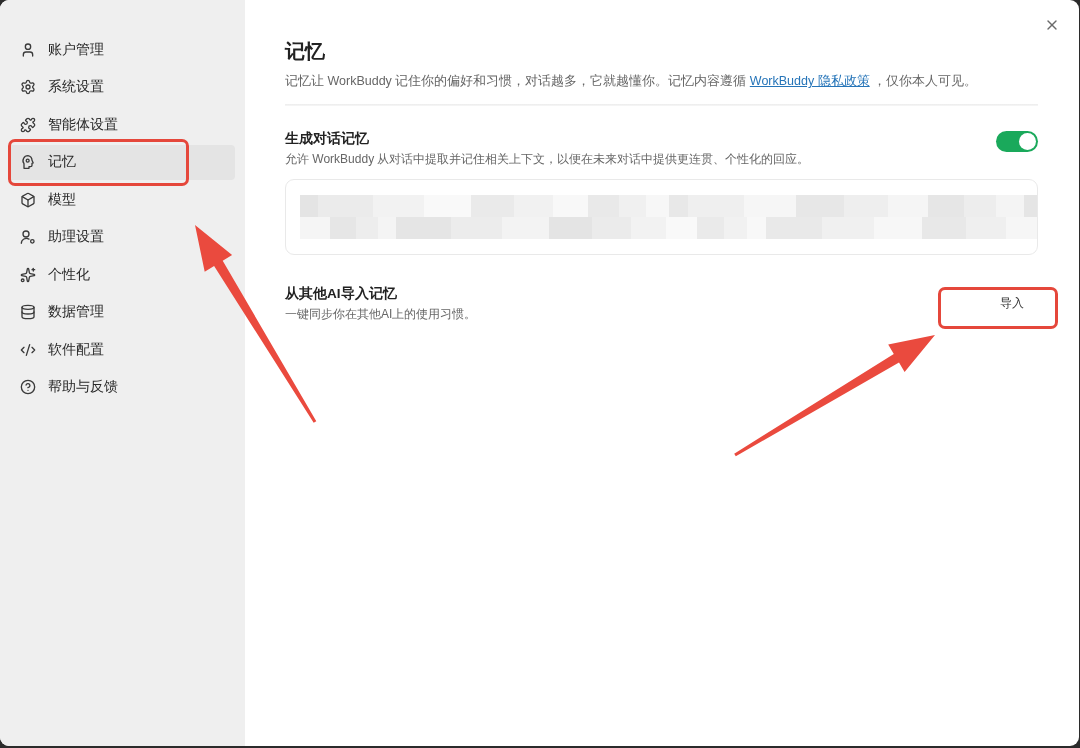 The image size is (1080, 748). I want to click on page-description: 记忆让 WorkBuddy 记住你的偏好和习惯，对话越多，它就越懂你。记忆内容遵循 WorkBuddy 隐私政策 ，仅你本人可见。, so click(632, 81).